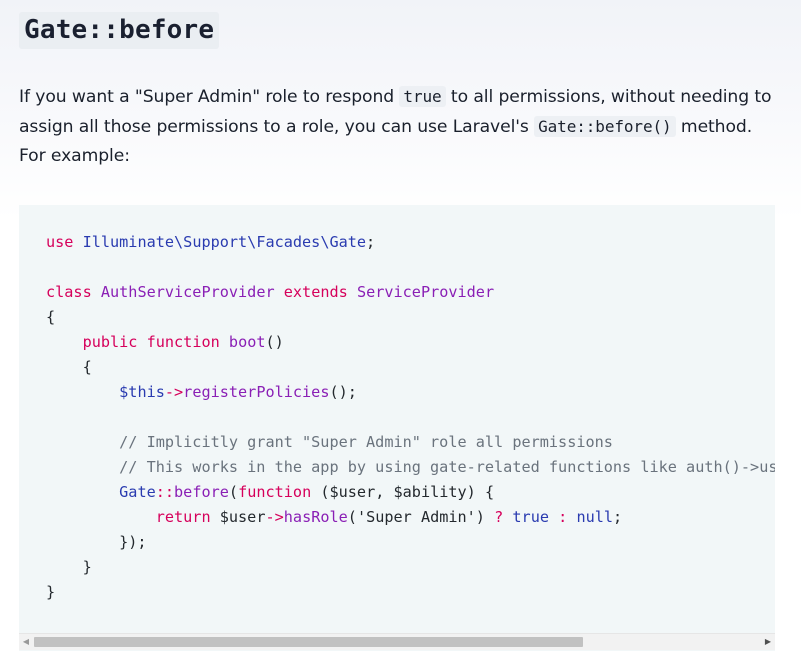 The height and width of the screenshot is (671, 801). Describe the element at coordinates (183, 342) in the screenshot. I see `code-line: public function boot()` at that location.